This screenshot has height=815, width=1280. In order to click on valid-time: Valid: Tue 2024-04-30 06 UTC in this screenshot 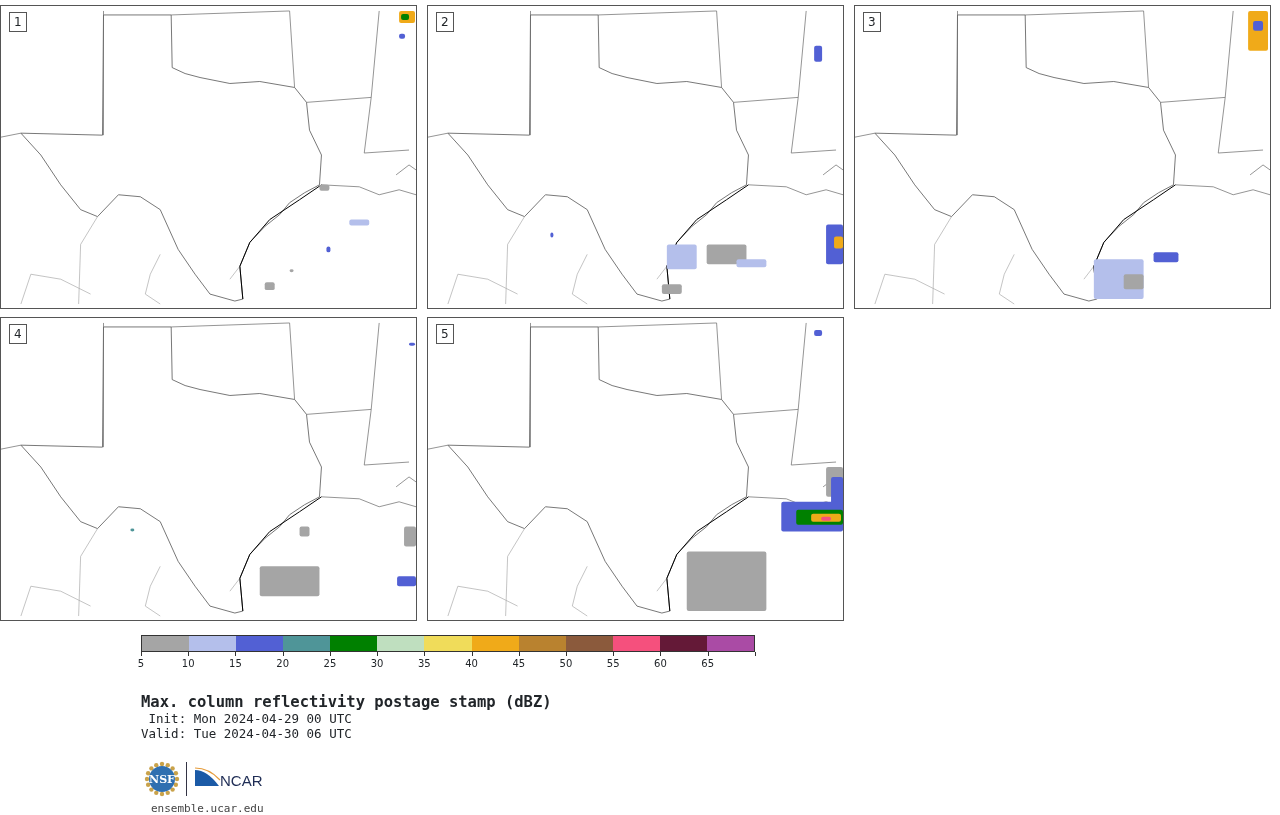, I will do `click(247, 733)`.